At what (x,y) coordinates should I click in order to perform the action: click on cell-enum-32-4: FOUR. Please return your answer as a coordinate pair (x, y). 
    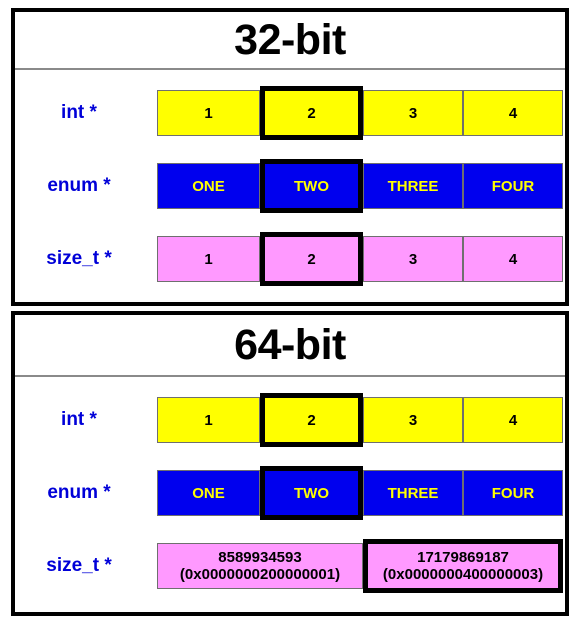
    Looking at the image, I should click on (513, 186).